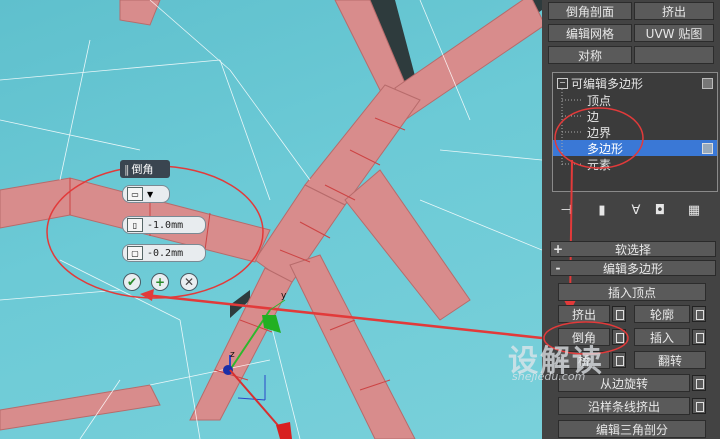  I want to click on outline-value: -0.2mm, so click(165, 253).